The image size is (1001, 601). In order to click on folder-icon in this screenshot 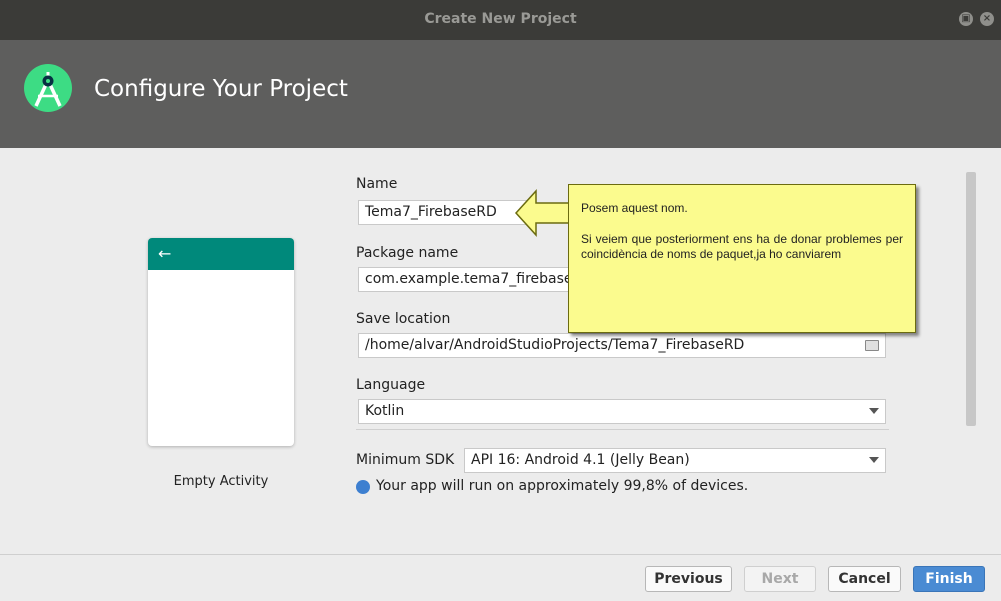, I will do `click(872, 345)`.